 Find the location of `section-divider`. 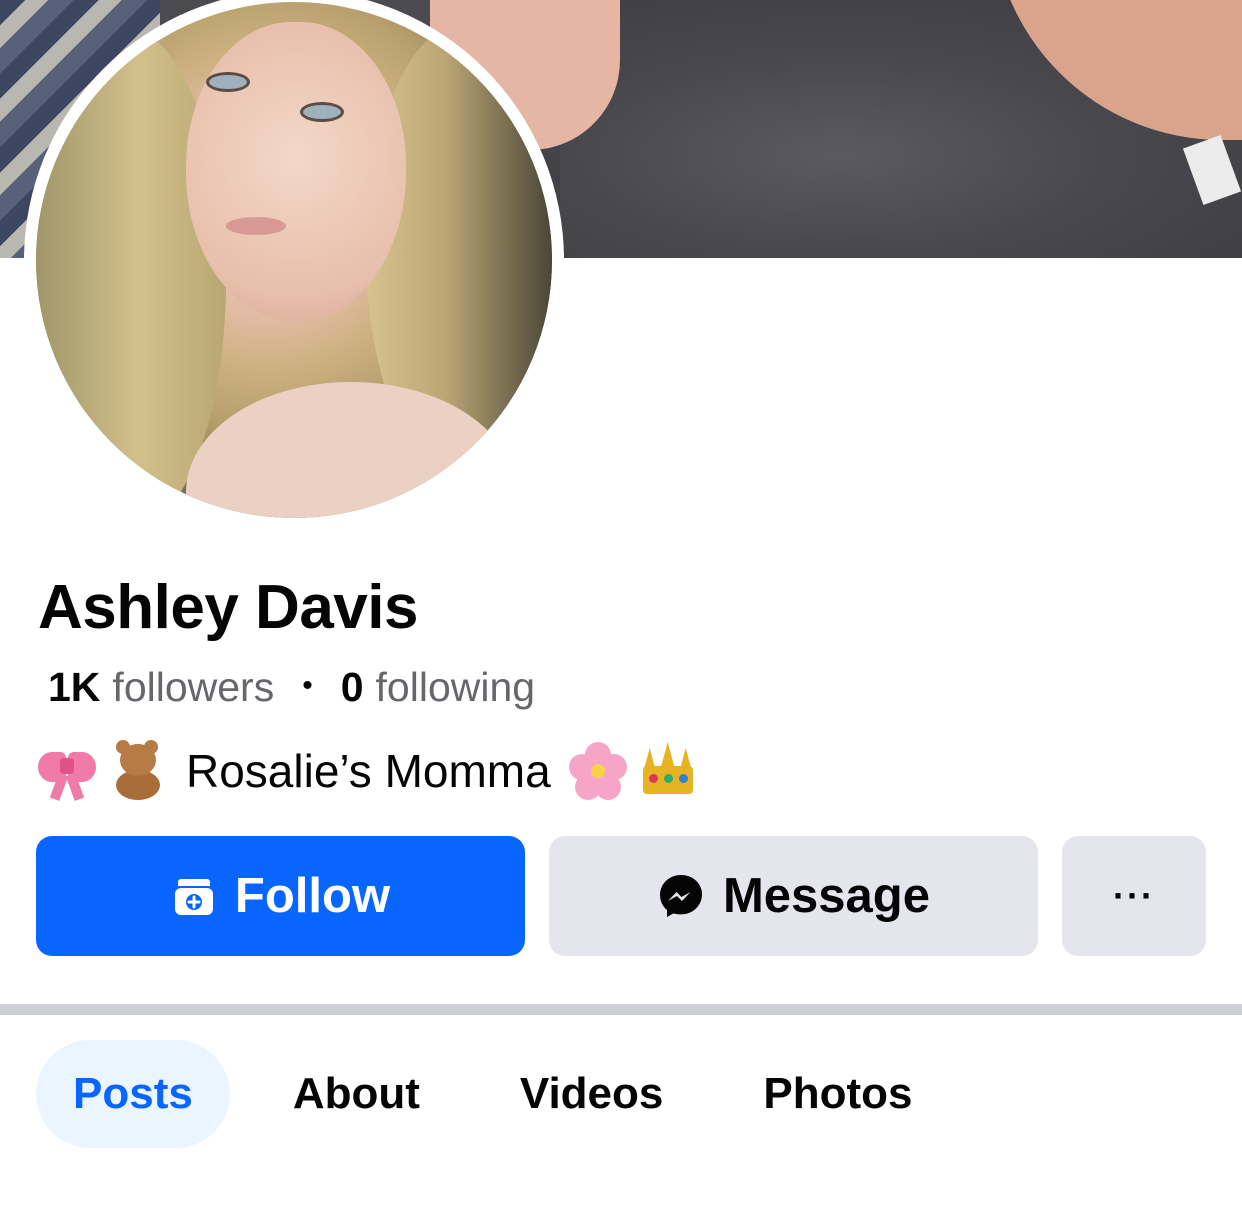

section-divider is located at coordinates (621, 1009).